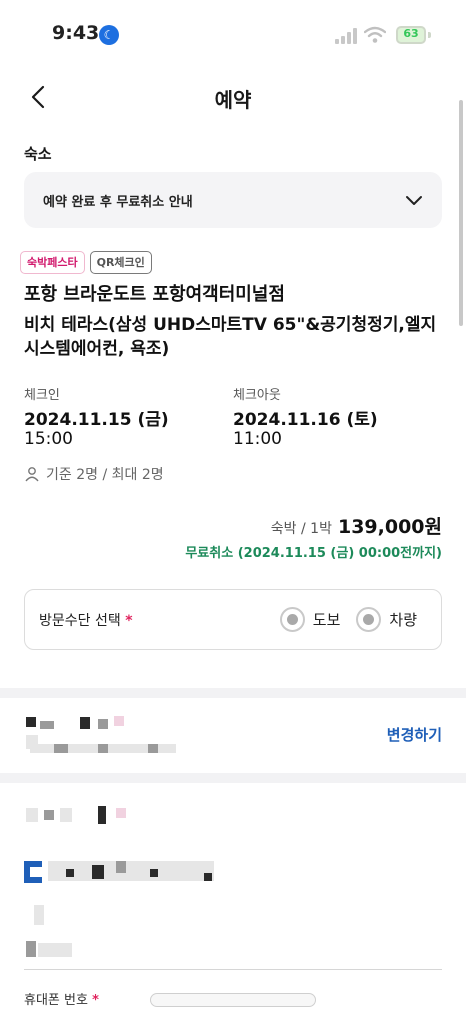  Describe the element at coordinates (257, 395) in the screenshot. I see `checkout-label: 체크아웃` at that location.